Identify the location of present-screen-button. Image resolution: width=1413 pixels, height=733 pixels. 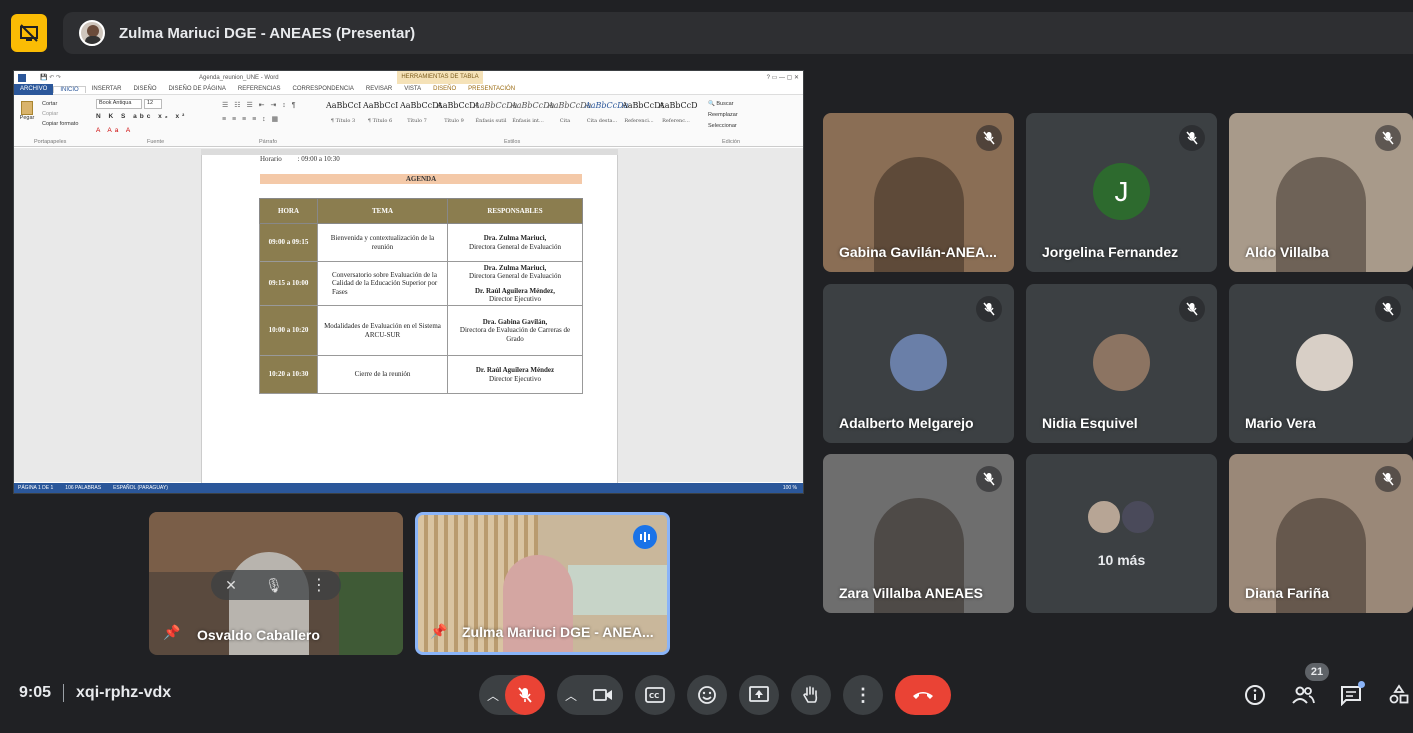
(759, 695).